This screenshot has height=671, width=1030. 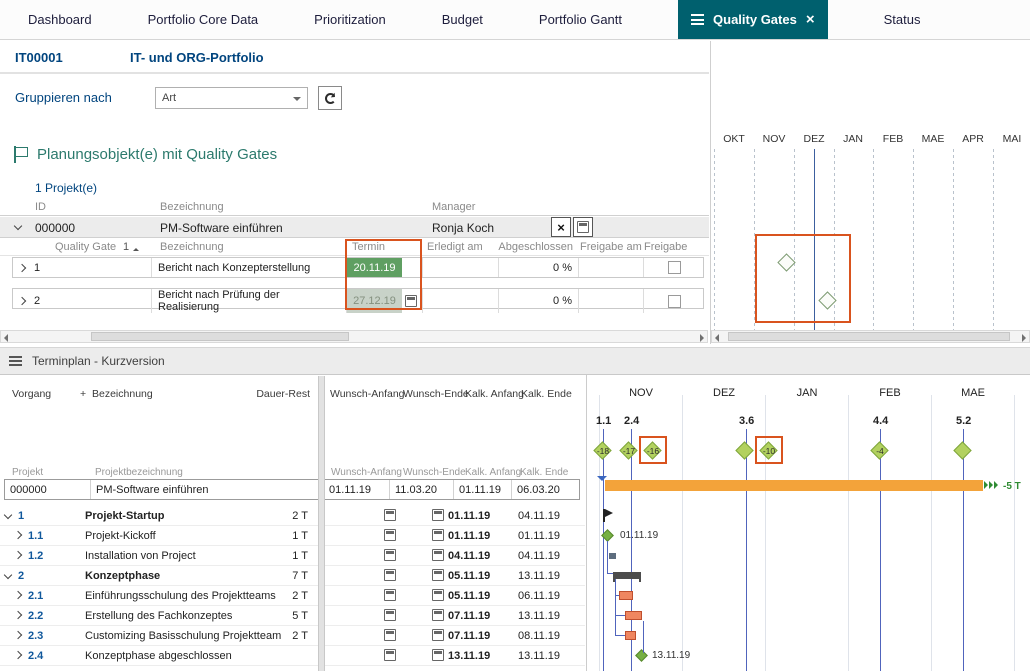 What do you see at coordinates (494, 394) in the screenshot?
I see `col-kalk-anfang: Kalk. Anfang` at bounding box center [494, 394].